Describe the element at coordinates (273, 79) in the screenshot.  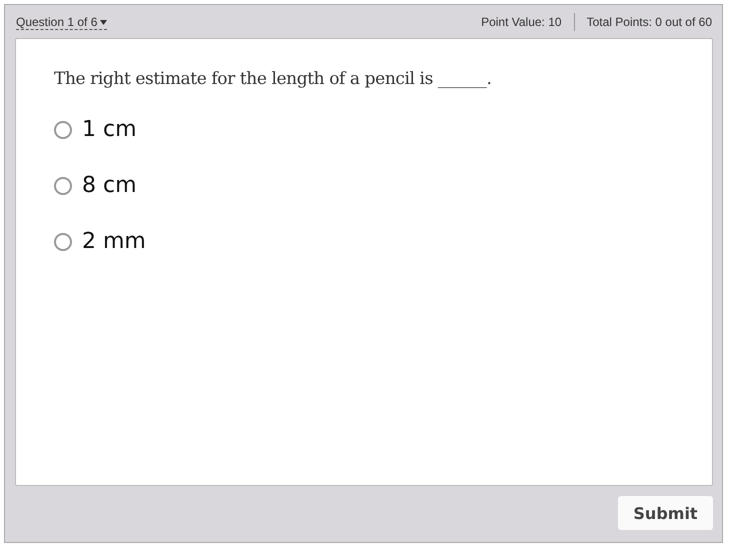
I see `question-prompt: The right estimate for the length of a pencil is ______.` at that location.